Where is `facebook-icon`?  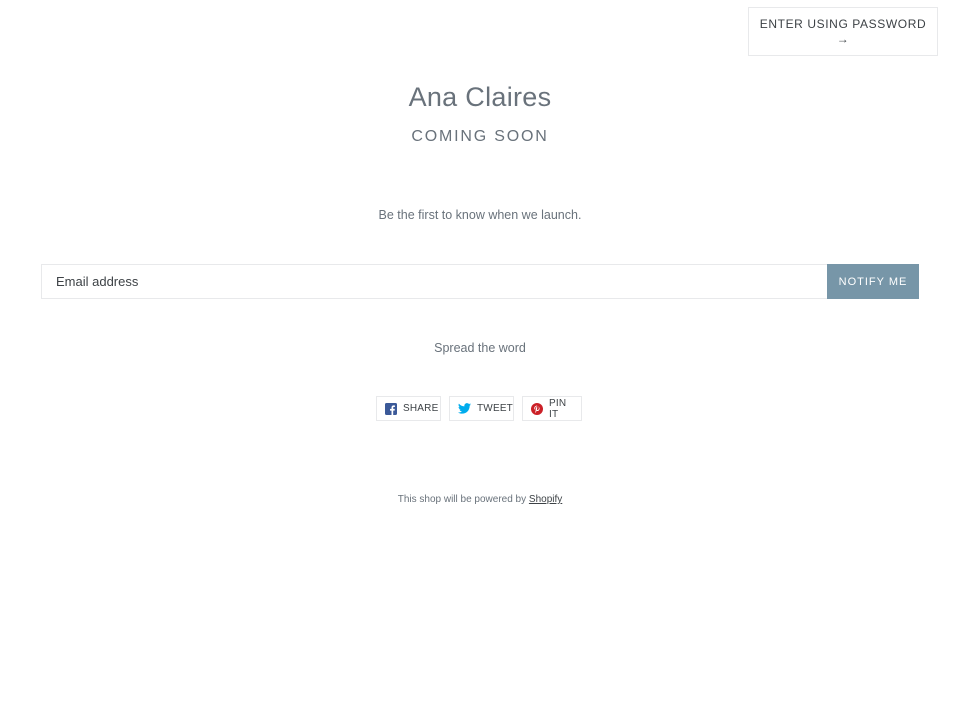
facebook-icon is located at coordinates (391, 408).